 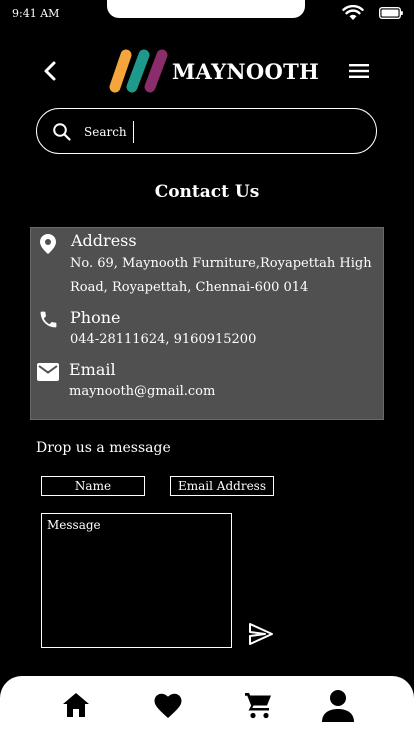 I want to click on address-line-2: Road, Royapettah, Chennai-600 014, so click(x=189, y=287).